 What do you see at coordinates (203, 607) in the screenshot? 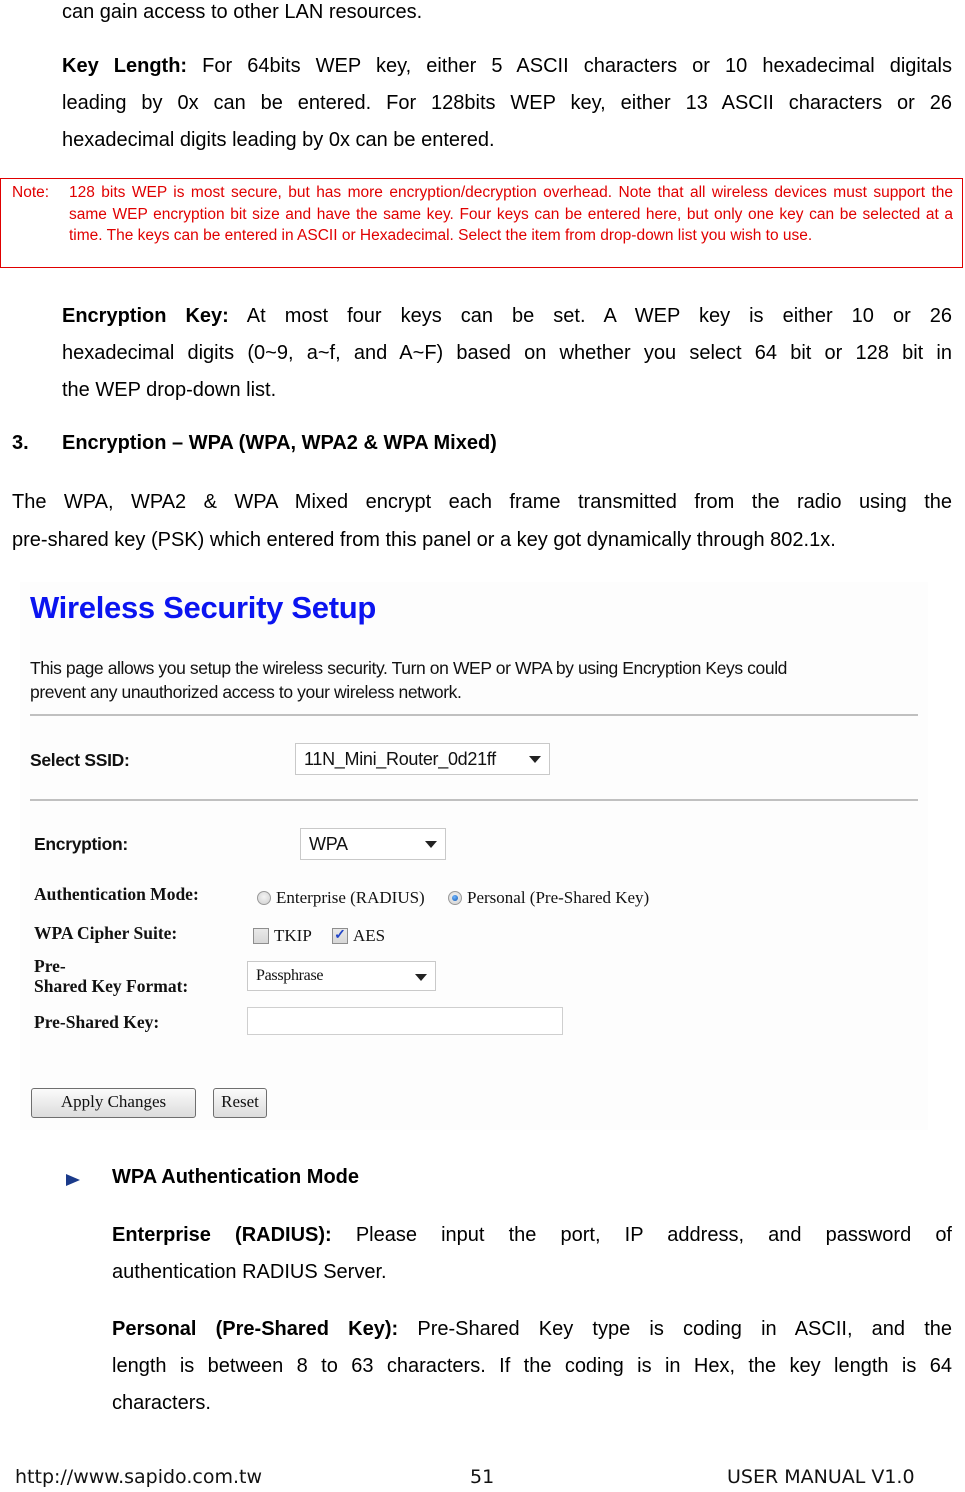
I see `screenshot-title: Wireless Security Setup` at bounding box center [203, 607].